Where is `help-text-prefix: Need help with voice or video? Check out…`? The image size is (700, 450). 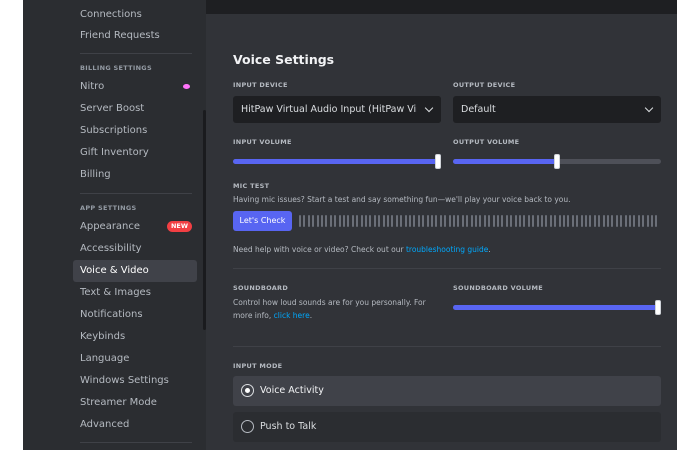 help-text-prefix: Need help with voice or video? Check out… is located at coordinates (319, 249).